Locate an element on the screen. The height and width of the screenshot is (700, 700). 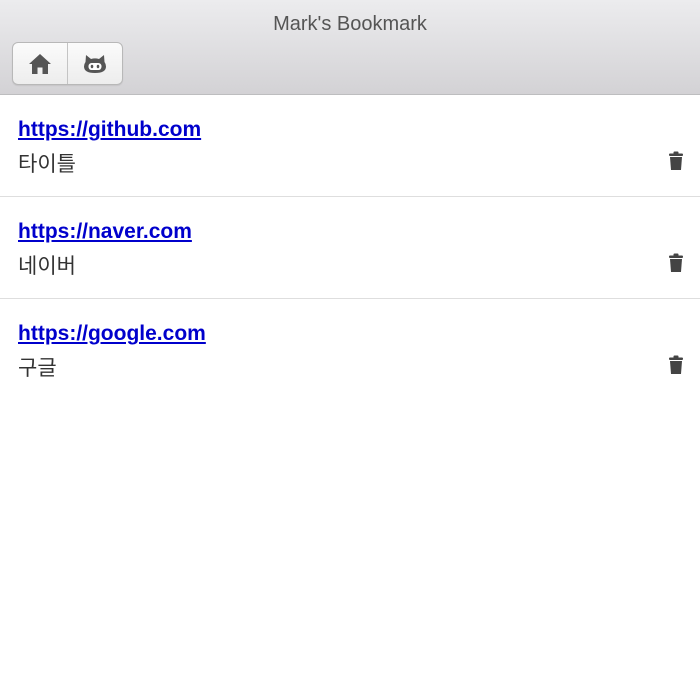
bookmark-title: 타이틀 is located at coordinates (47, 164).